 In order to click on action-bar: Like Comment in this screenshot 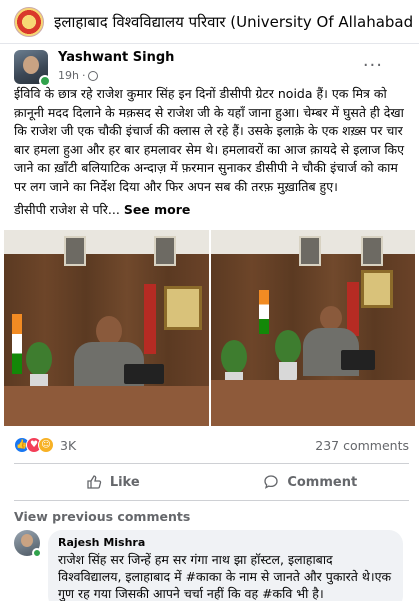, I will do `click(211, 482)`.